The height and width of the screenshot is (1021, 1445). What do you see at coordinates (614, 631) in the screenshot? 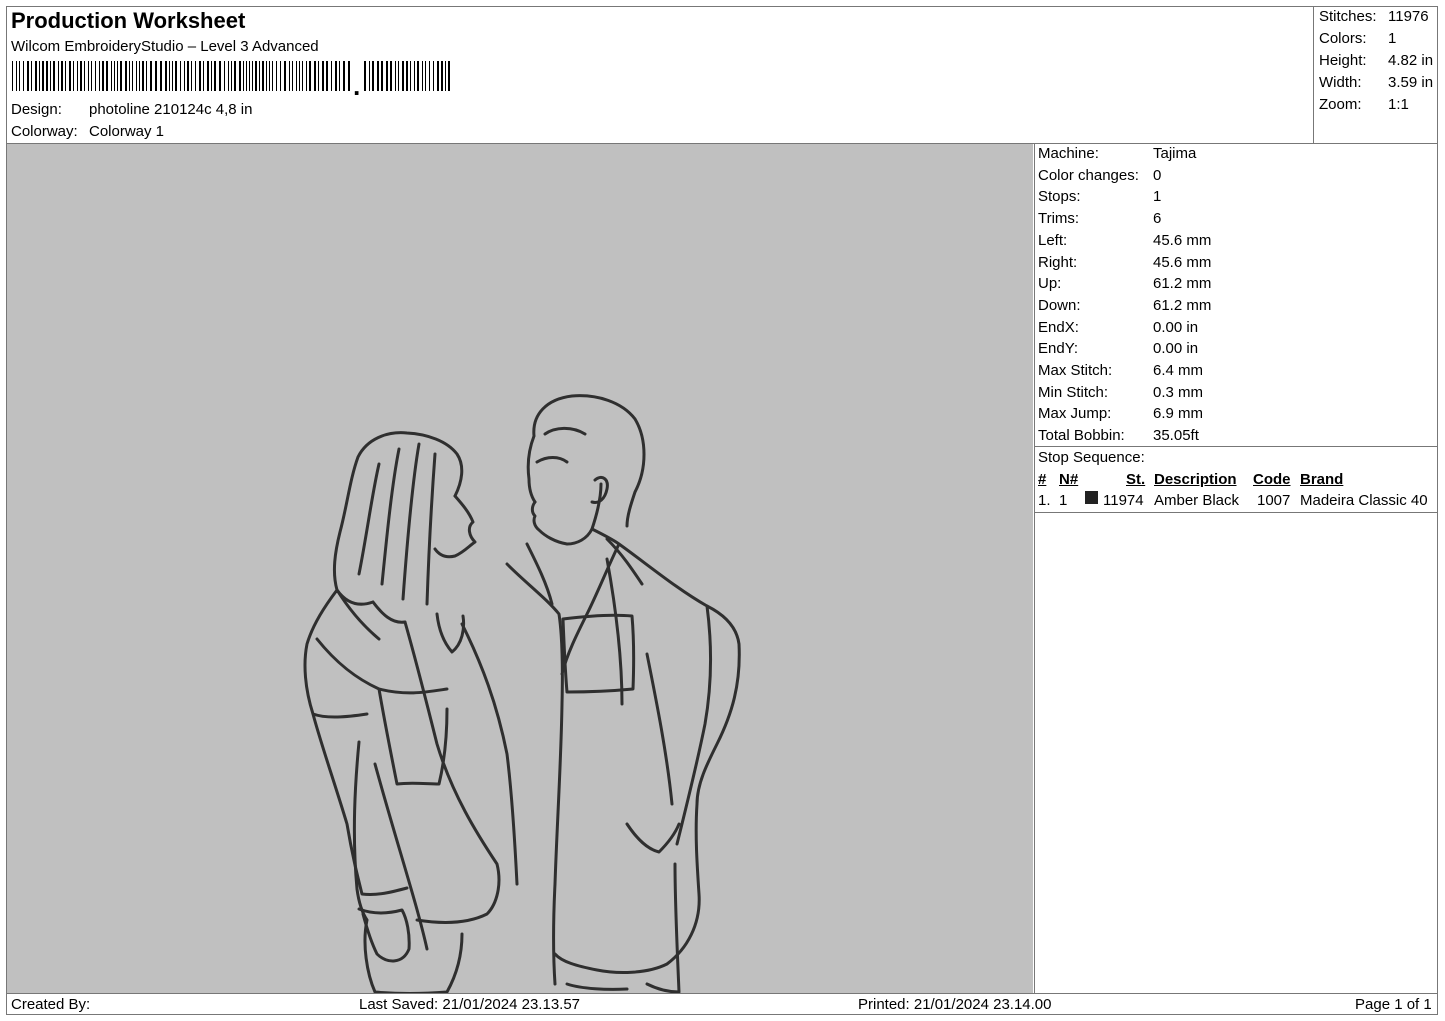
I see `man-inner-shirt` at bounding box center [614, 631].